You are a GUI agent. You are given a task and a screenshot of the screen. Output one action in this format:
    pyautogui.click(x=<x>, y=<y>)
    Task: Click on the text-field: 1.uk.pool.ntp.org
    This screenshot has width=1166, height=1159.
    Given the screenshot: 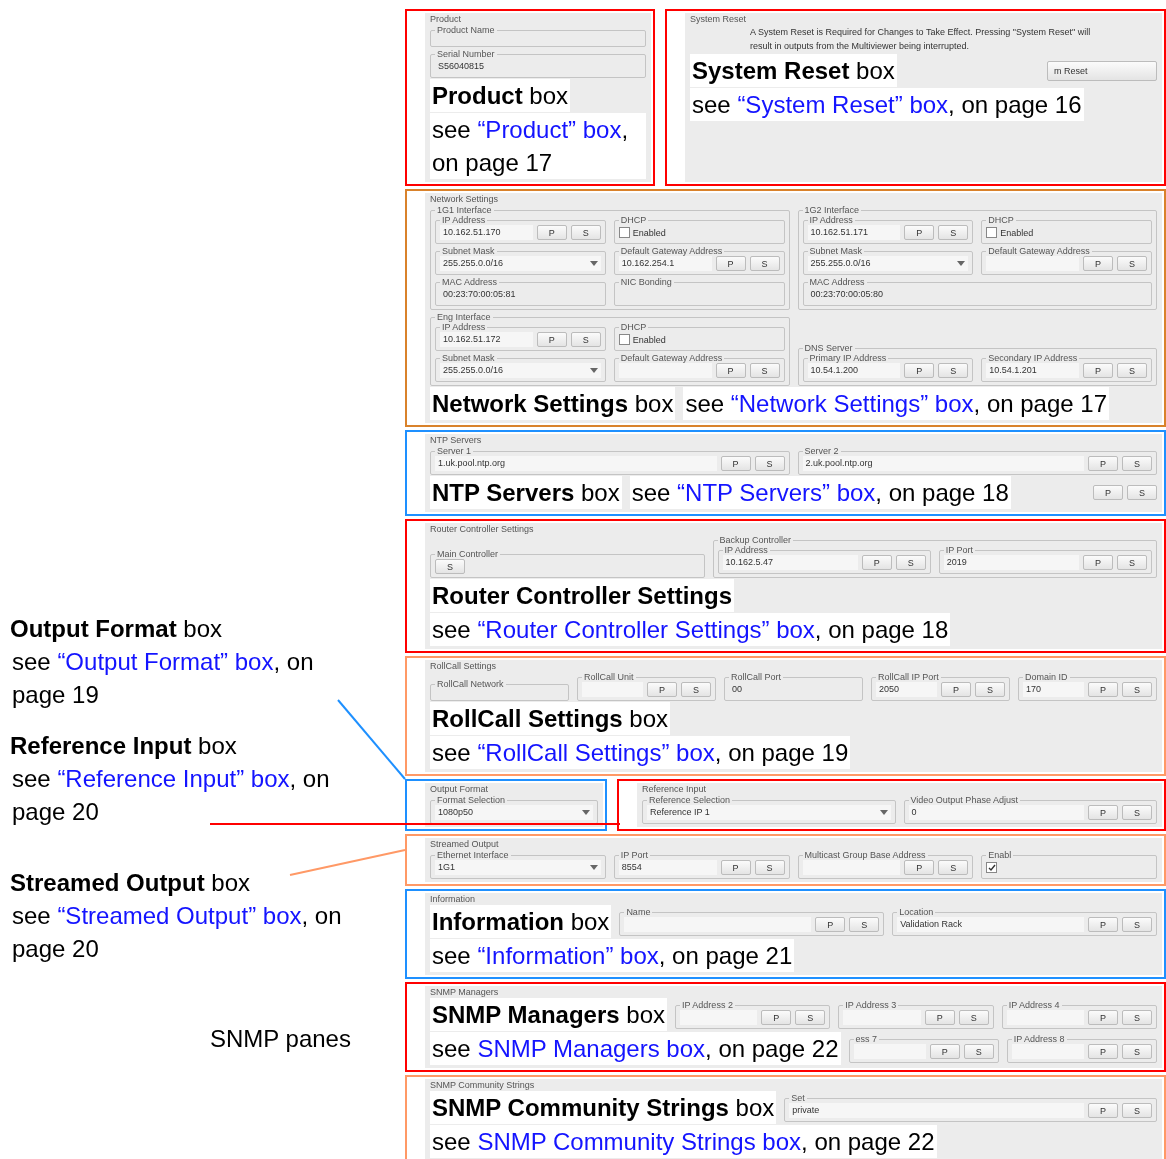 What is the action you would take?
    pyautogui.click(x=576, y=463)
    